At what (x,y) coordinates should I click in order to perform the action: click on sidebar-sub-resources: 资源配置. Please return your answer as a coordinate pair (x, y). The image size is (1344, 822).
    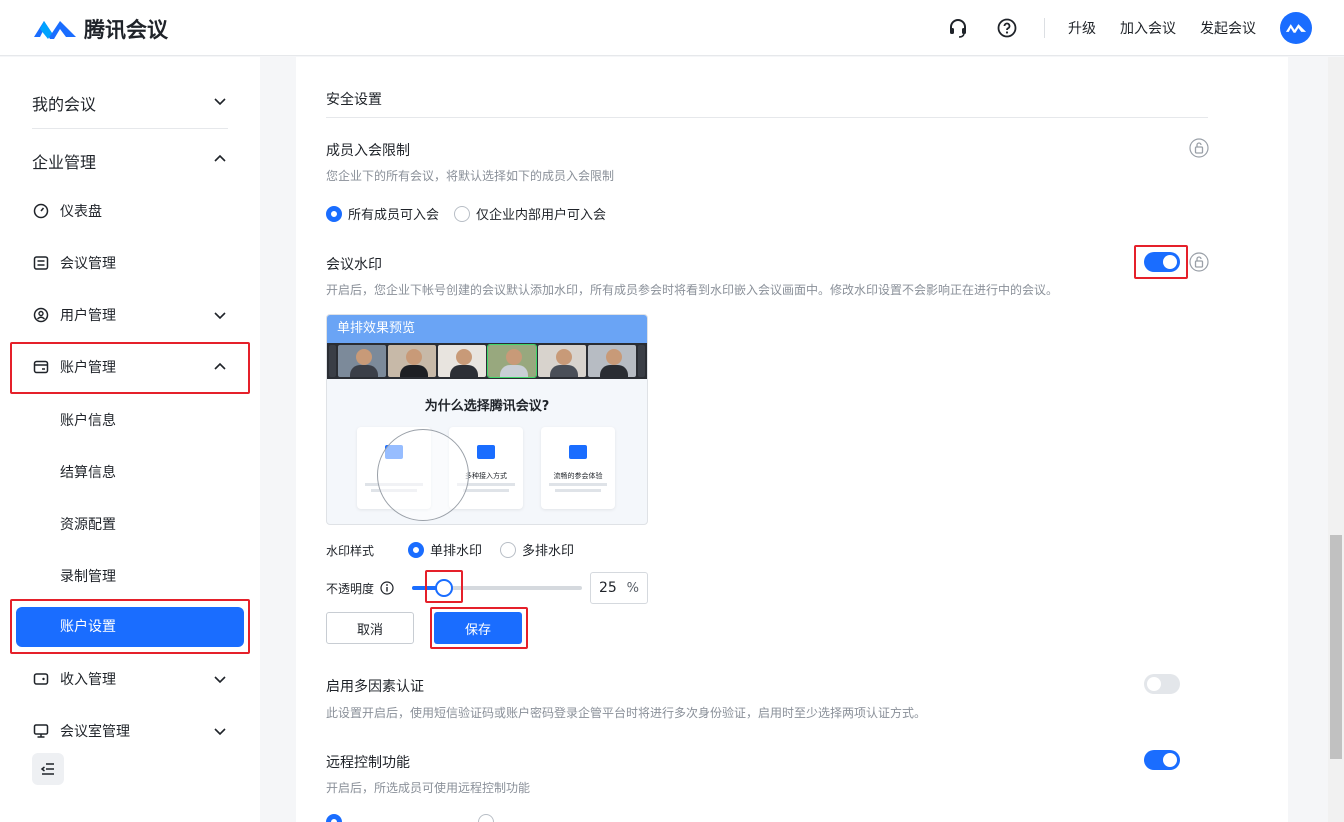
    Looking at the image, I should click on (88, 524).